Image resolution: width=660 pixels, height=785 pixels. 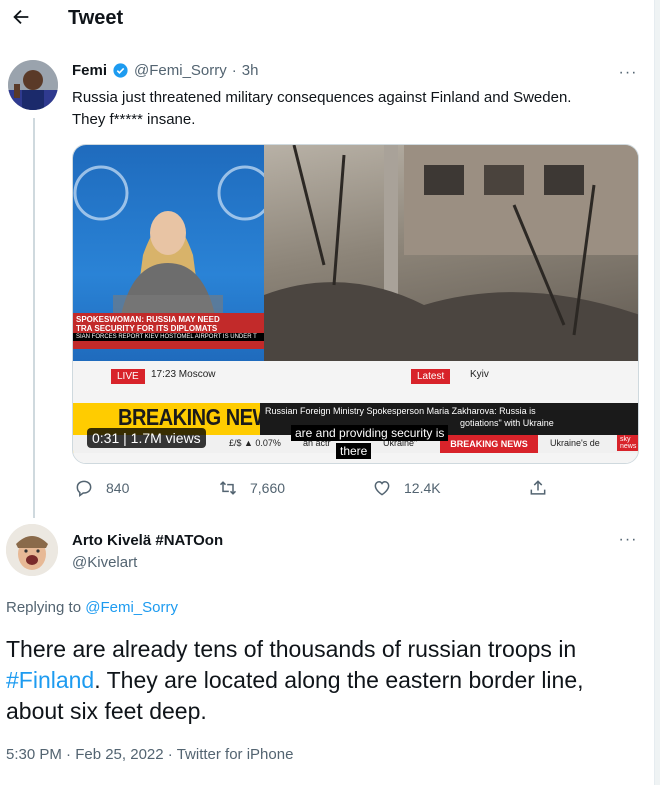 I want to click on like-button: 12.4K, so click(x=406, y=488).